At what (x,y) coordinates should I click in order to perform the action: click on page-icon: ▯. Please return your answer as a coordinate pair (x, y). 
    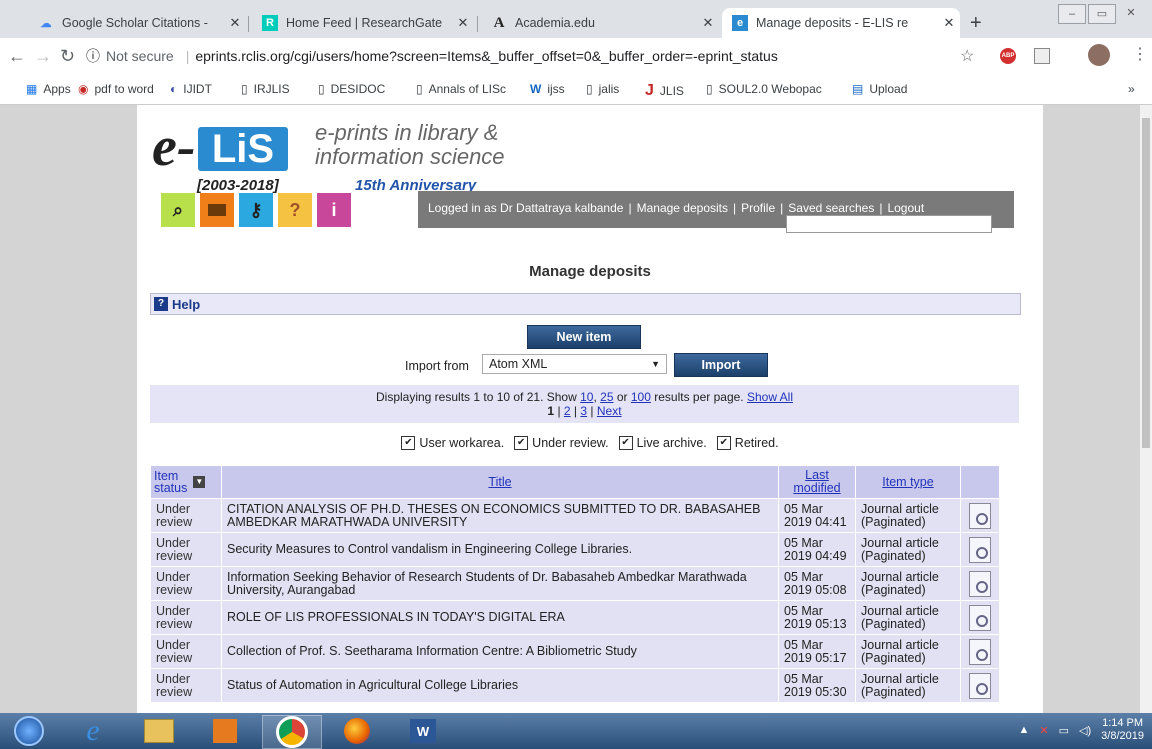
    Looking at the image, I should click on (589, 89).